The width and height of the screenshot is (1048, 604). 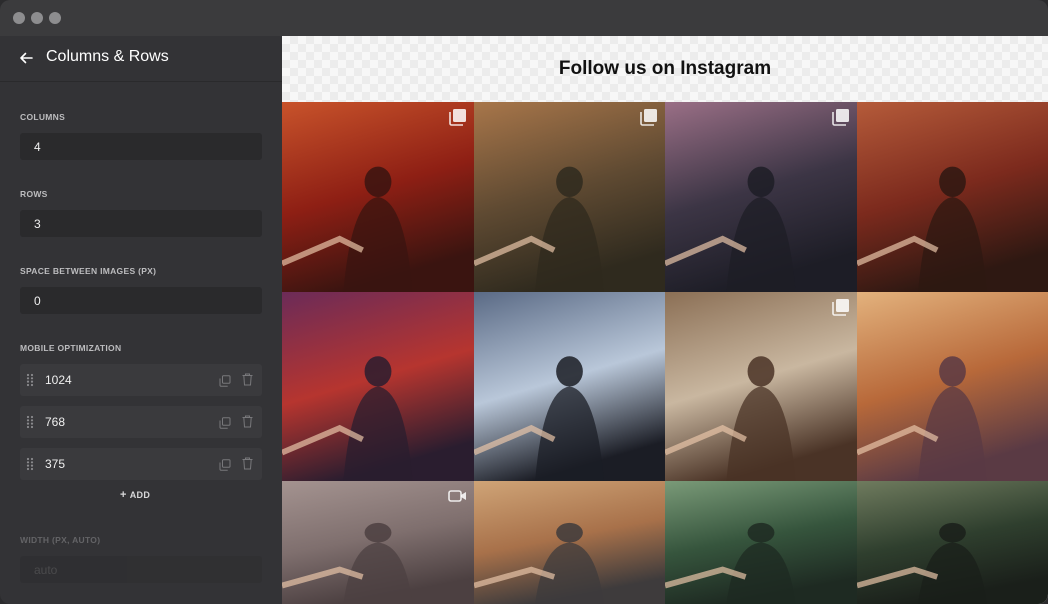 I want to click on window-minimize-button, so click(x=37, y=18).